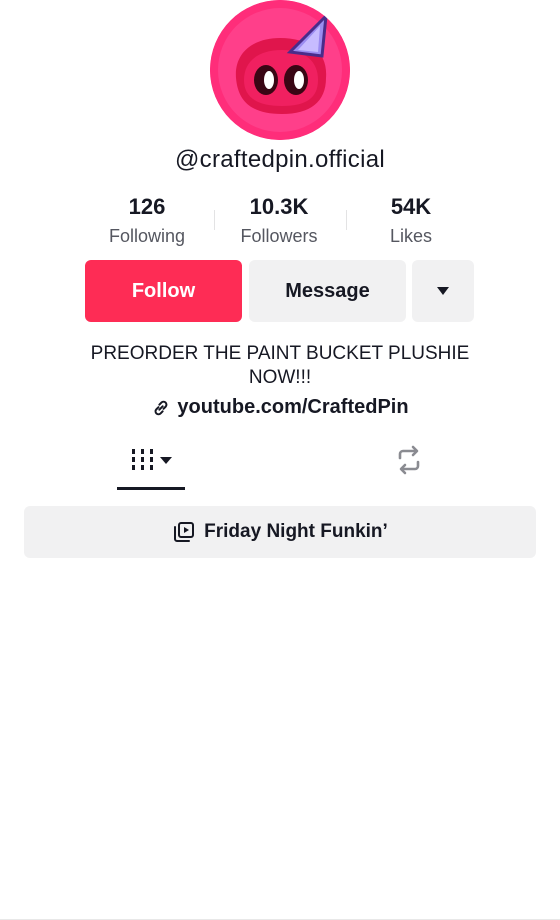 This screenshot has width=560, height=920. What do you see at coordinates (184, 532) in the screenshot?
I see `playlist-icon` at bounding box center [184, 532].